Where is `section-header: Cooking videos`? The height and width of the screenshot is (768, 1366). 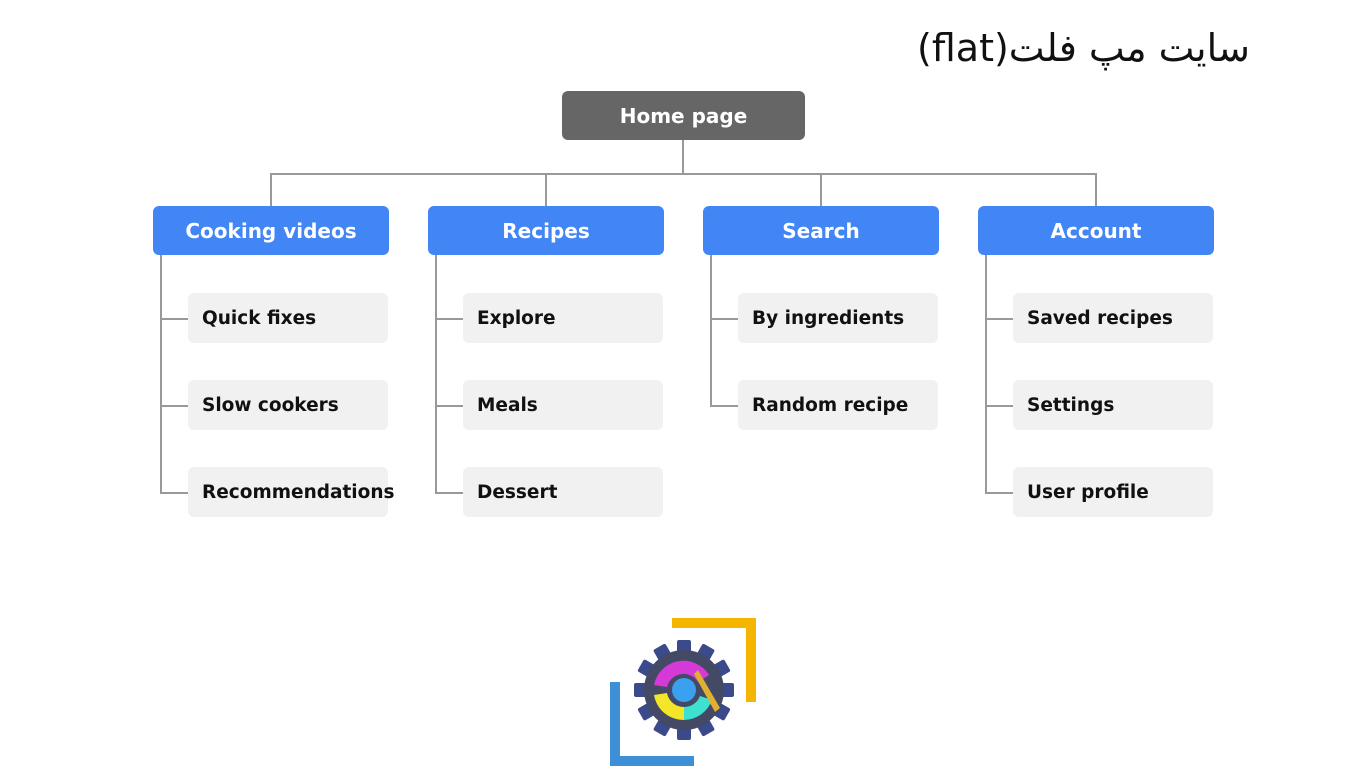
section-header: Cooking videos is located at coordinates (271, 230).